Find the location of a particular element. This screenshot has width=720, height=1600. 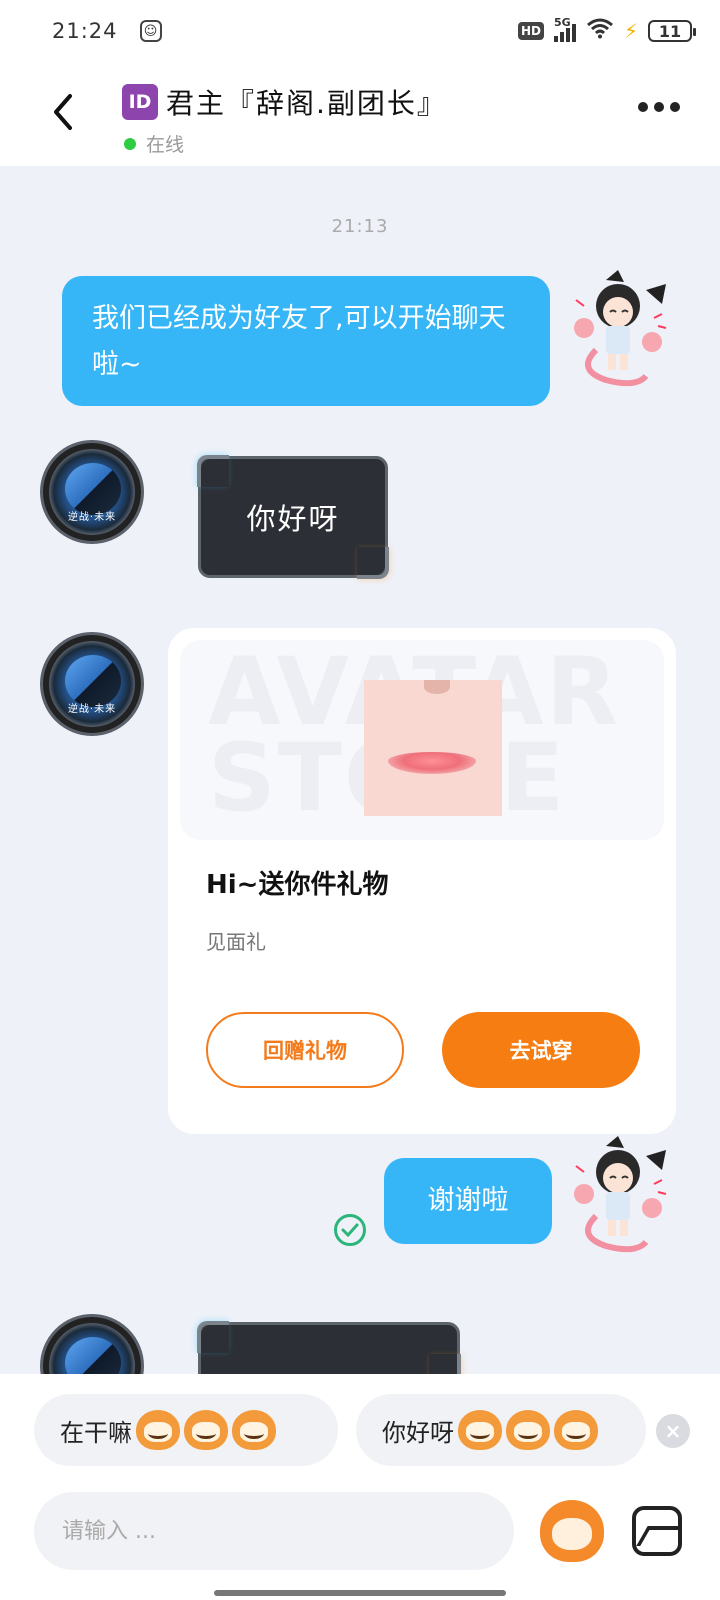

gift-banner: AVATAR STORE is located at coordinates (422, 740).